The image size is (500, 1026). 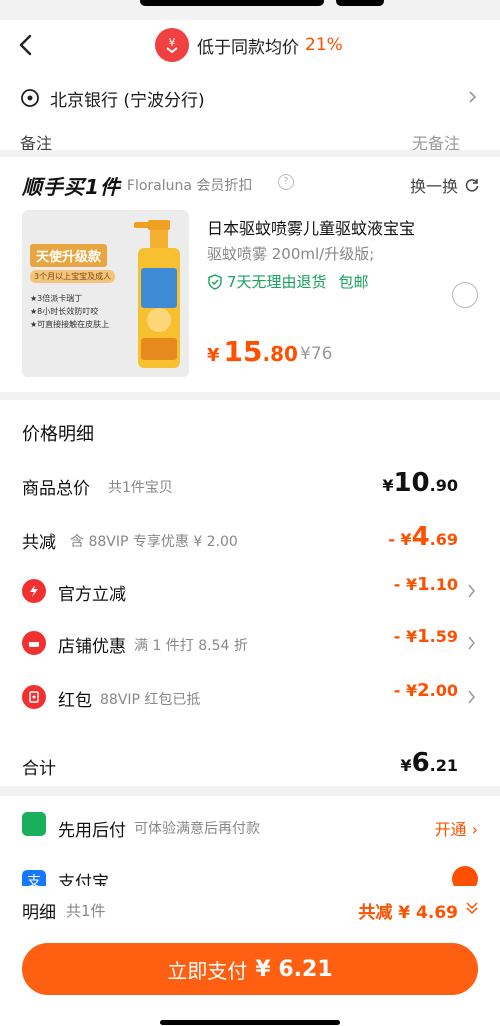 I want to click on product-price: ¥ 15 .80, so click(x=252, y=351).